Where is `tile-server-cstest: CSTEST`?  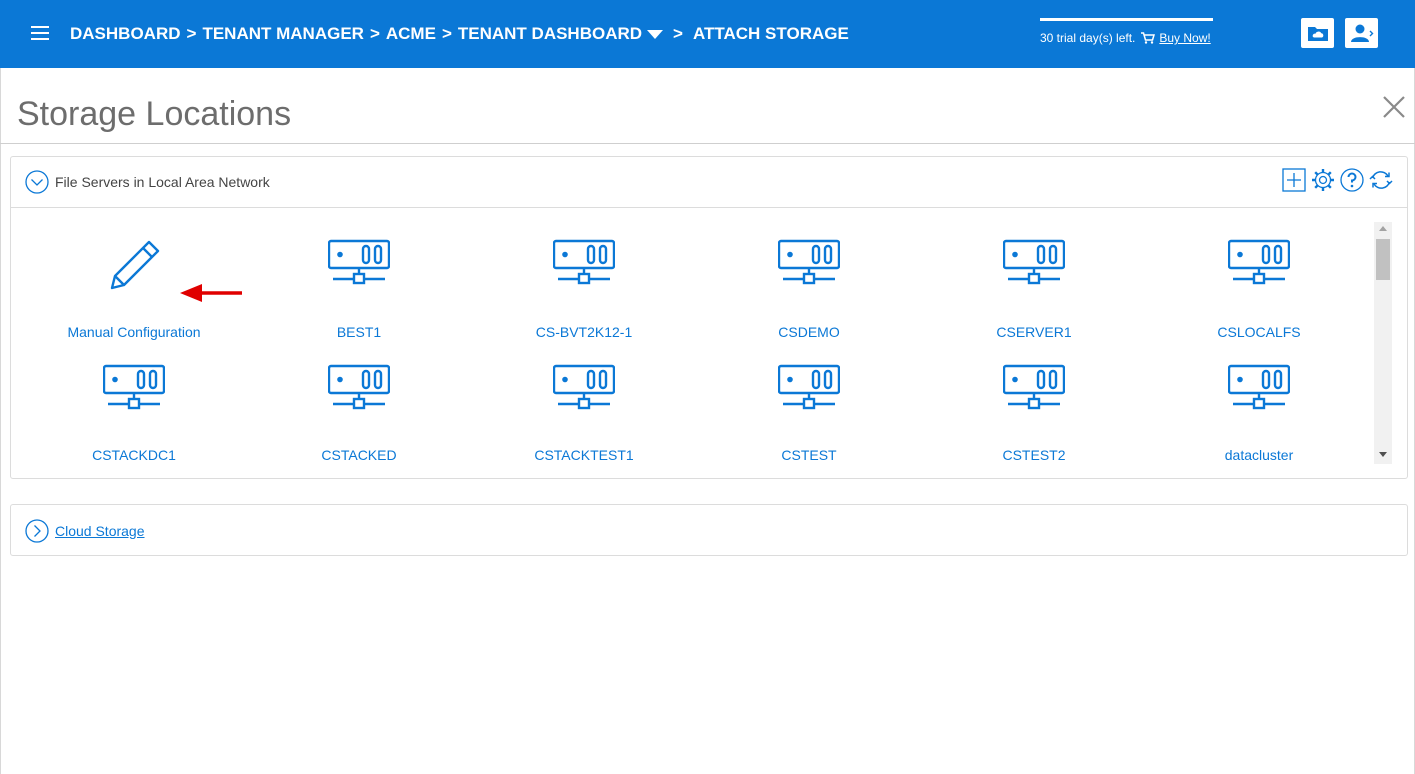
tile-server-cstest: CSTEST is located at coordinates (809, 421).